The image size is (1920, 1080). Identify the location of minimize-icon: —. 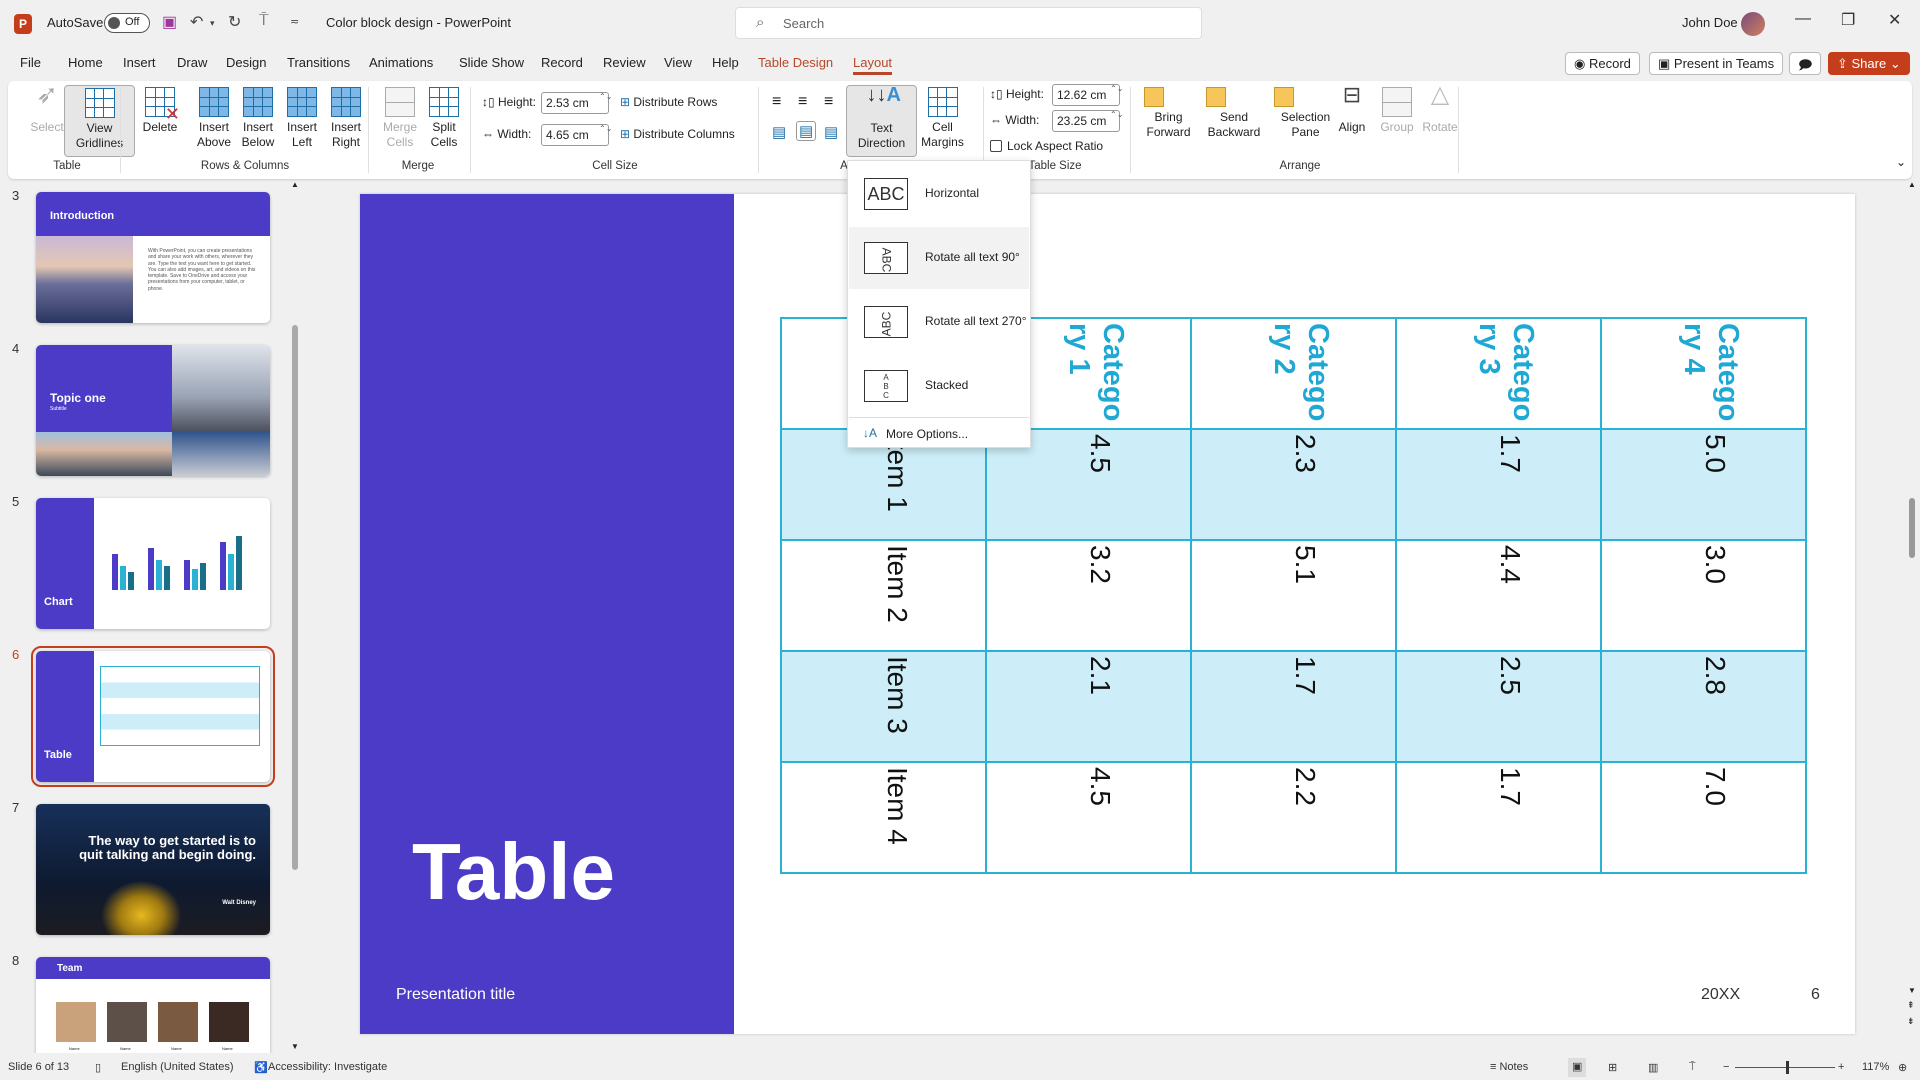
(1803, 19).